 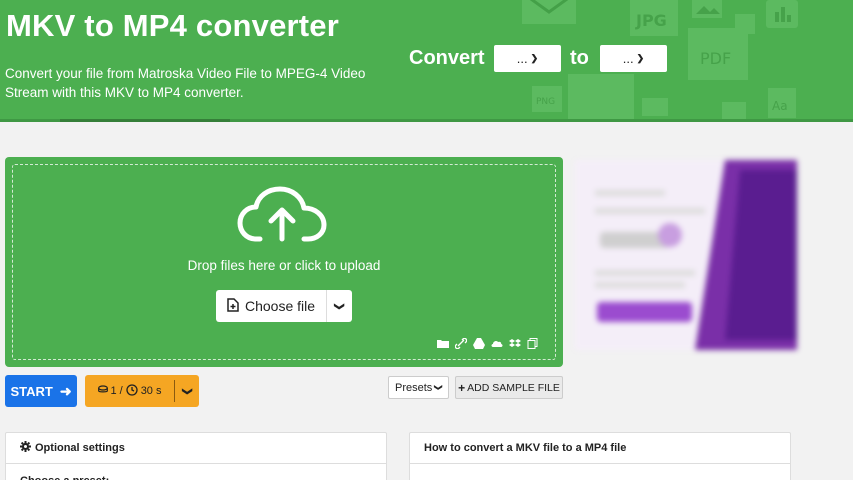 I want to click on usage-limit-dropdown: ❯, so click(x=187, y=391).